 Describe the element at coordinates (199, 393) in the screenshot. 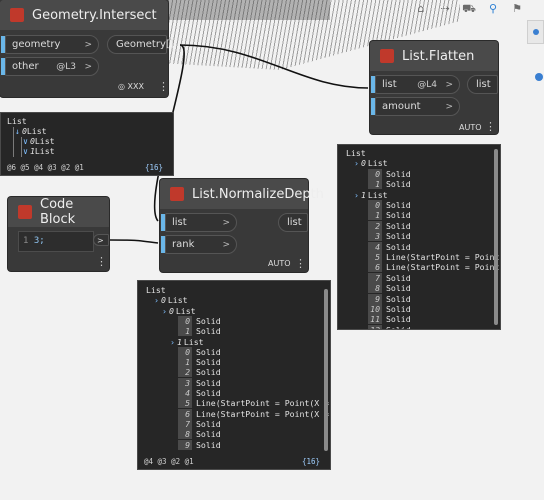

I see `list-item: 4 Solid` at that location.